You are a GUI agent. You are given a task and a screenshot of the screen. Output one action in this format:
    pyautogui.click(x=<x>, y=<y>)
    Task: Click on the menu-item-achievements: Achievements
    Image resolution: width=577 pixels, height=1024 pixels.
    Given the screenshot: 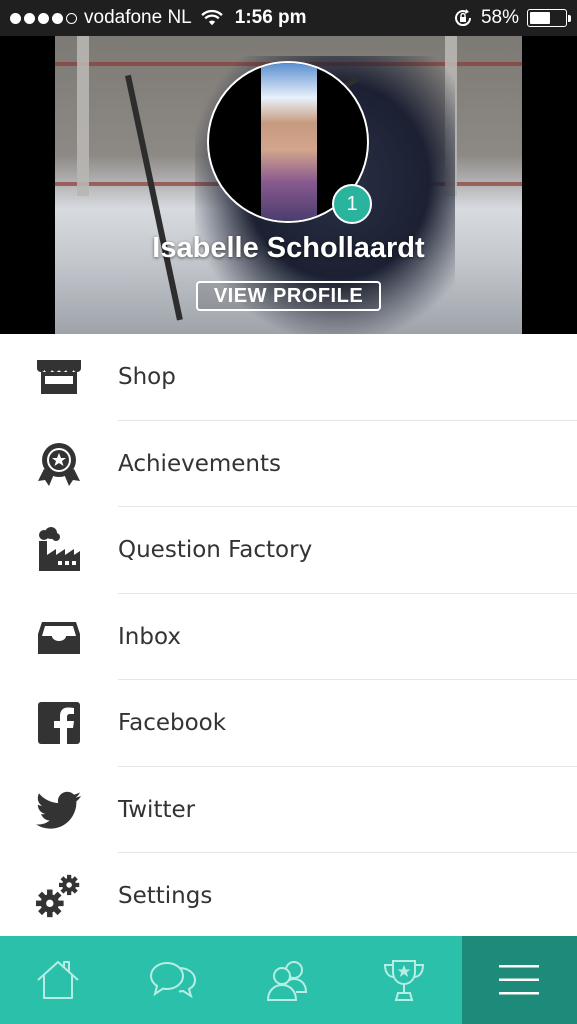 What is the action you would take?
    pyautogui.click(x=288, y=464)
    